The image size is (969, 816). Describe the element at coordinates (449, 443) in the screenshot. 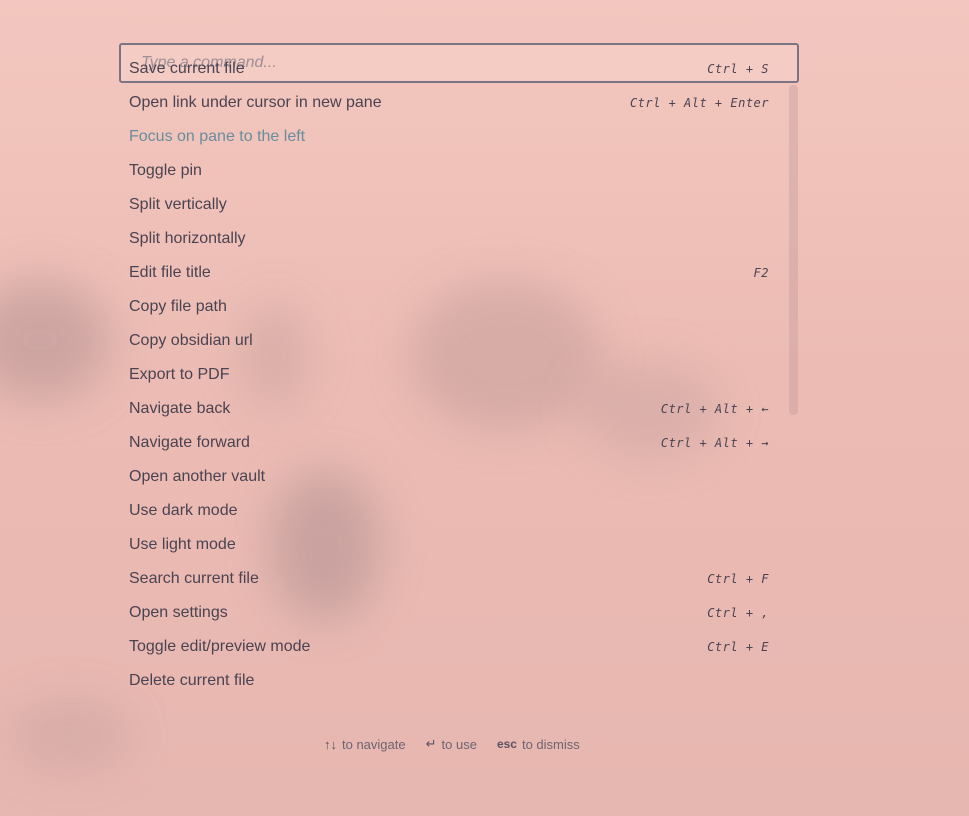

I see `command-item: Navigate forward Ctrl + Alt + →` at that location.